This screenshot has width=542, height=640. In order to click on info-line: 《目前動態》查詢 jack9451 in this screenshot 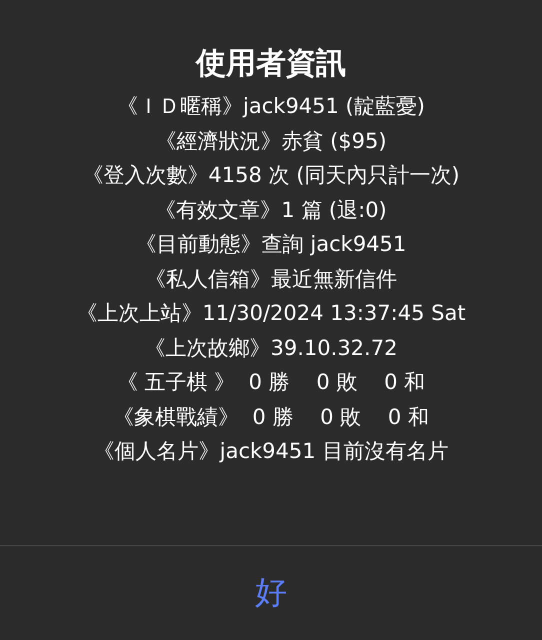, I will do `click(271, 244)`.